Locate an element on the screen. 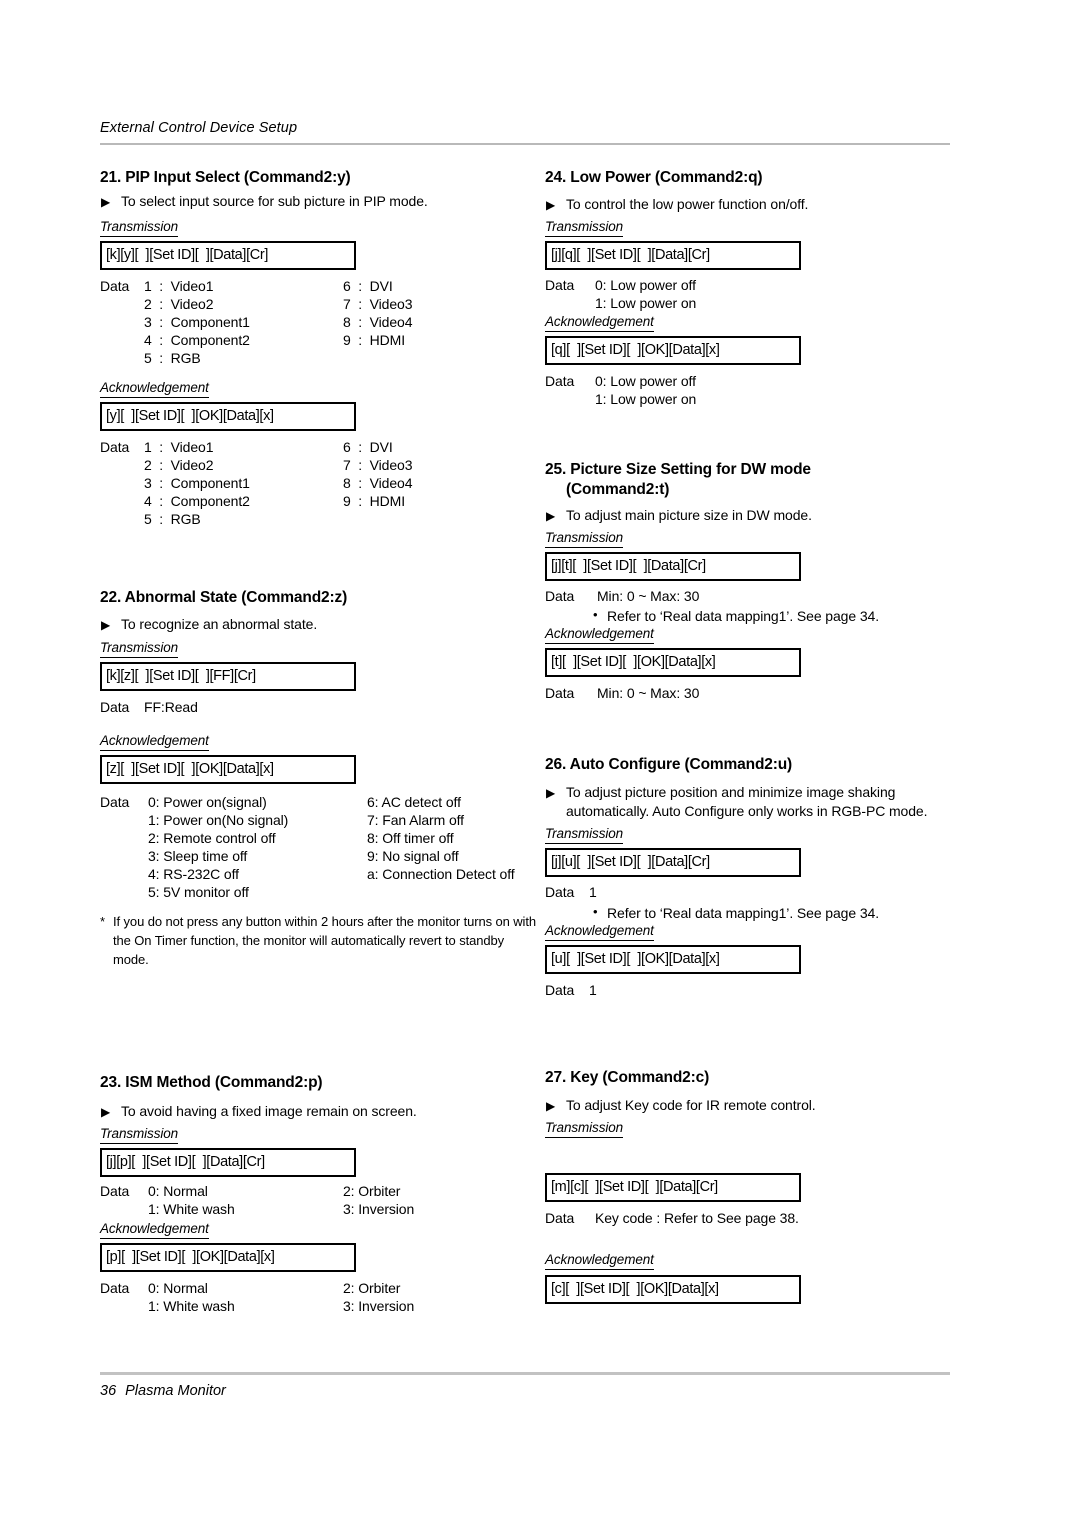 The width and height of the screenshot is (1080, 1528). section-25-acknowledgement-label: Acknowledgement is located at coordinates (599, 634).